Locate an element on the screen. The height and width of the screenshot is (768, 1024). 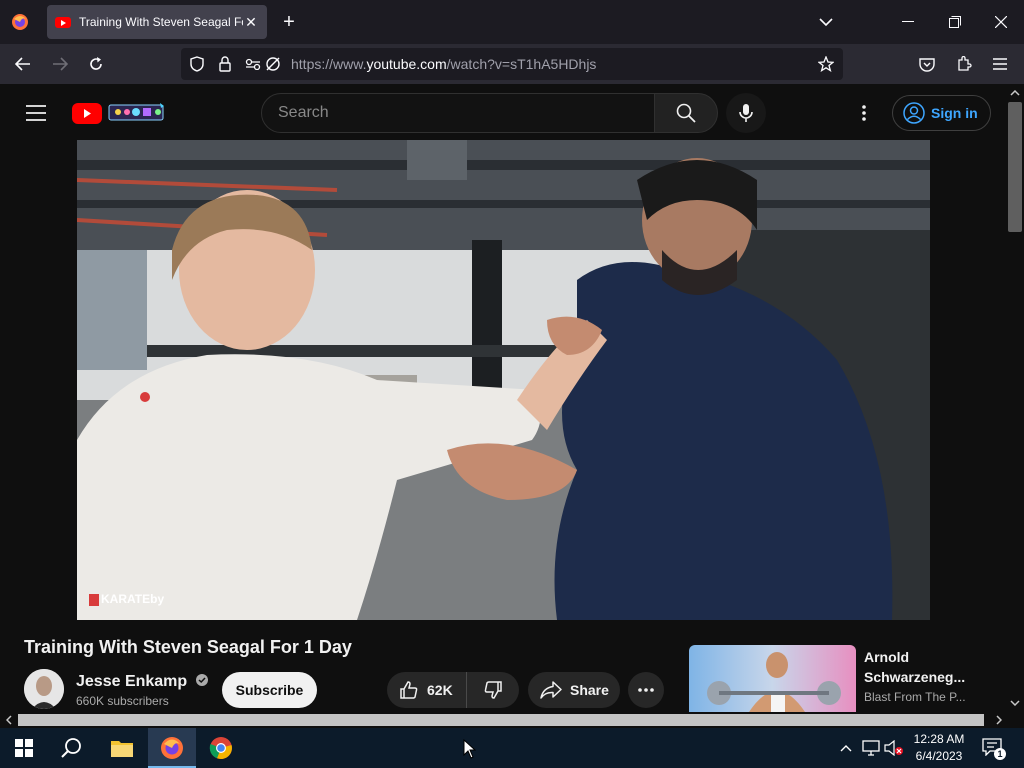
tab-close-icon: ✕ is located at coordinates (251, 22).